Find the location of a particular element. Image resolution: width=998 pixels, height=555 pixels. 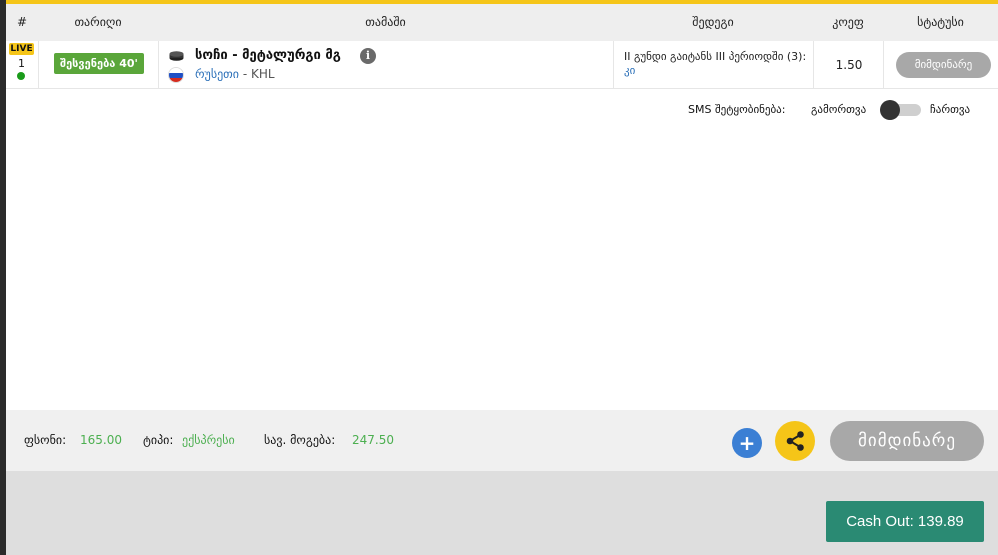

stake-value: 165.00 is located at coordinates (101, 440).